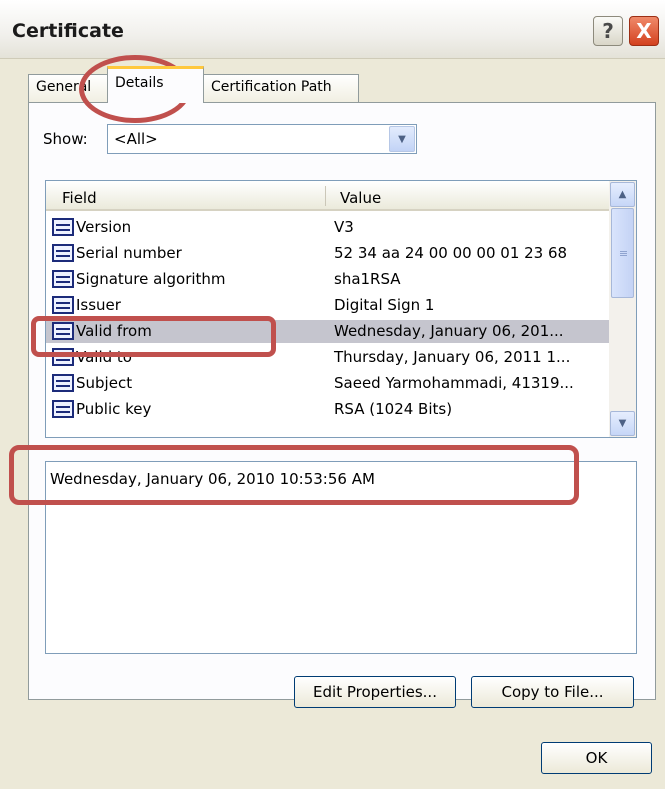 Image resolution: width=665 pixels, height=789 pixels. What do you see at coordinates (104, 357) in the screenshot?
I see `row-field: Valid to` at bounding box center [104, 357].